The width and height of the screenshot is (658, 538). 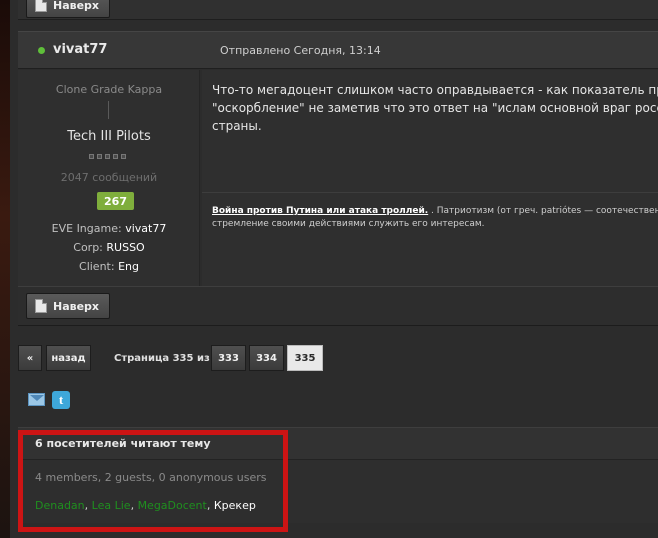 What do you see at coordinates (237, 126) in the screenshot?
I see `post-text-line: страны.` at bounding box center [237, 126].